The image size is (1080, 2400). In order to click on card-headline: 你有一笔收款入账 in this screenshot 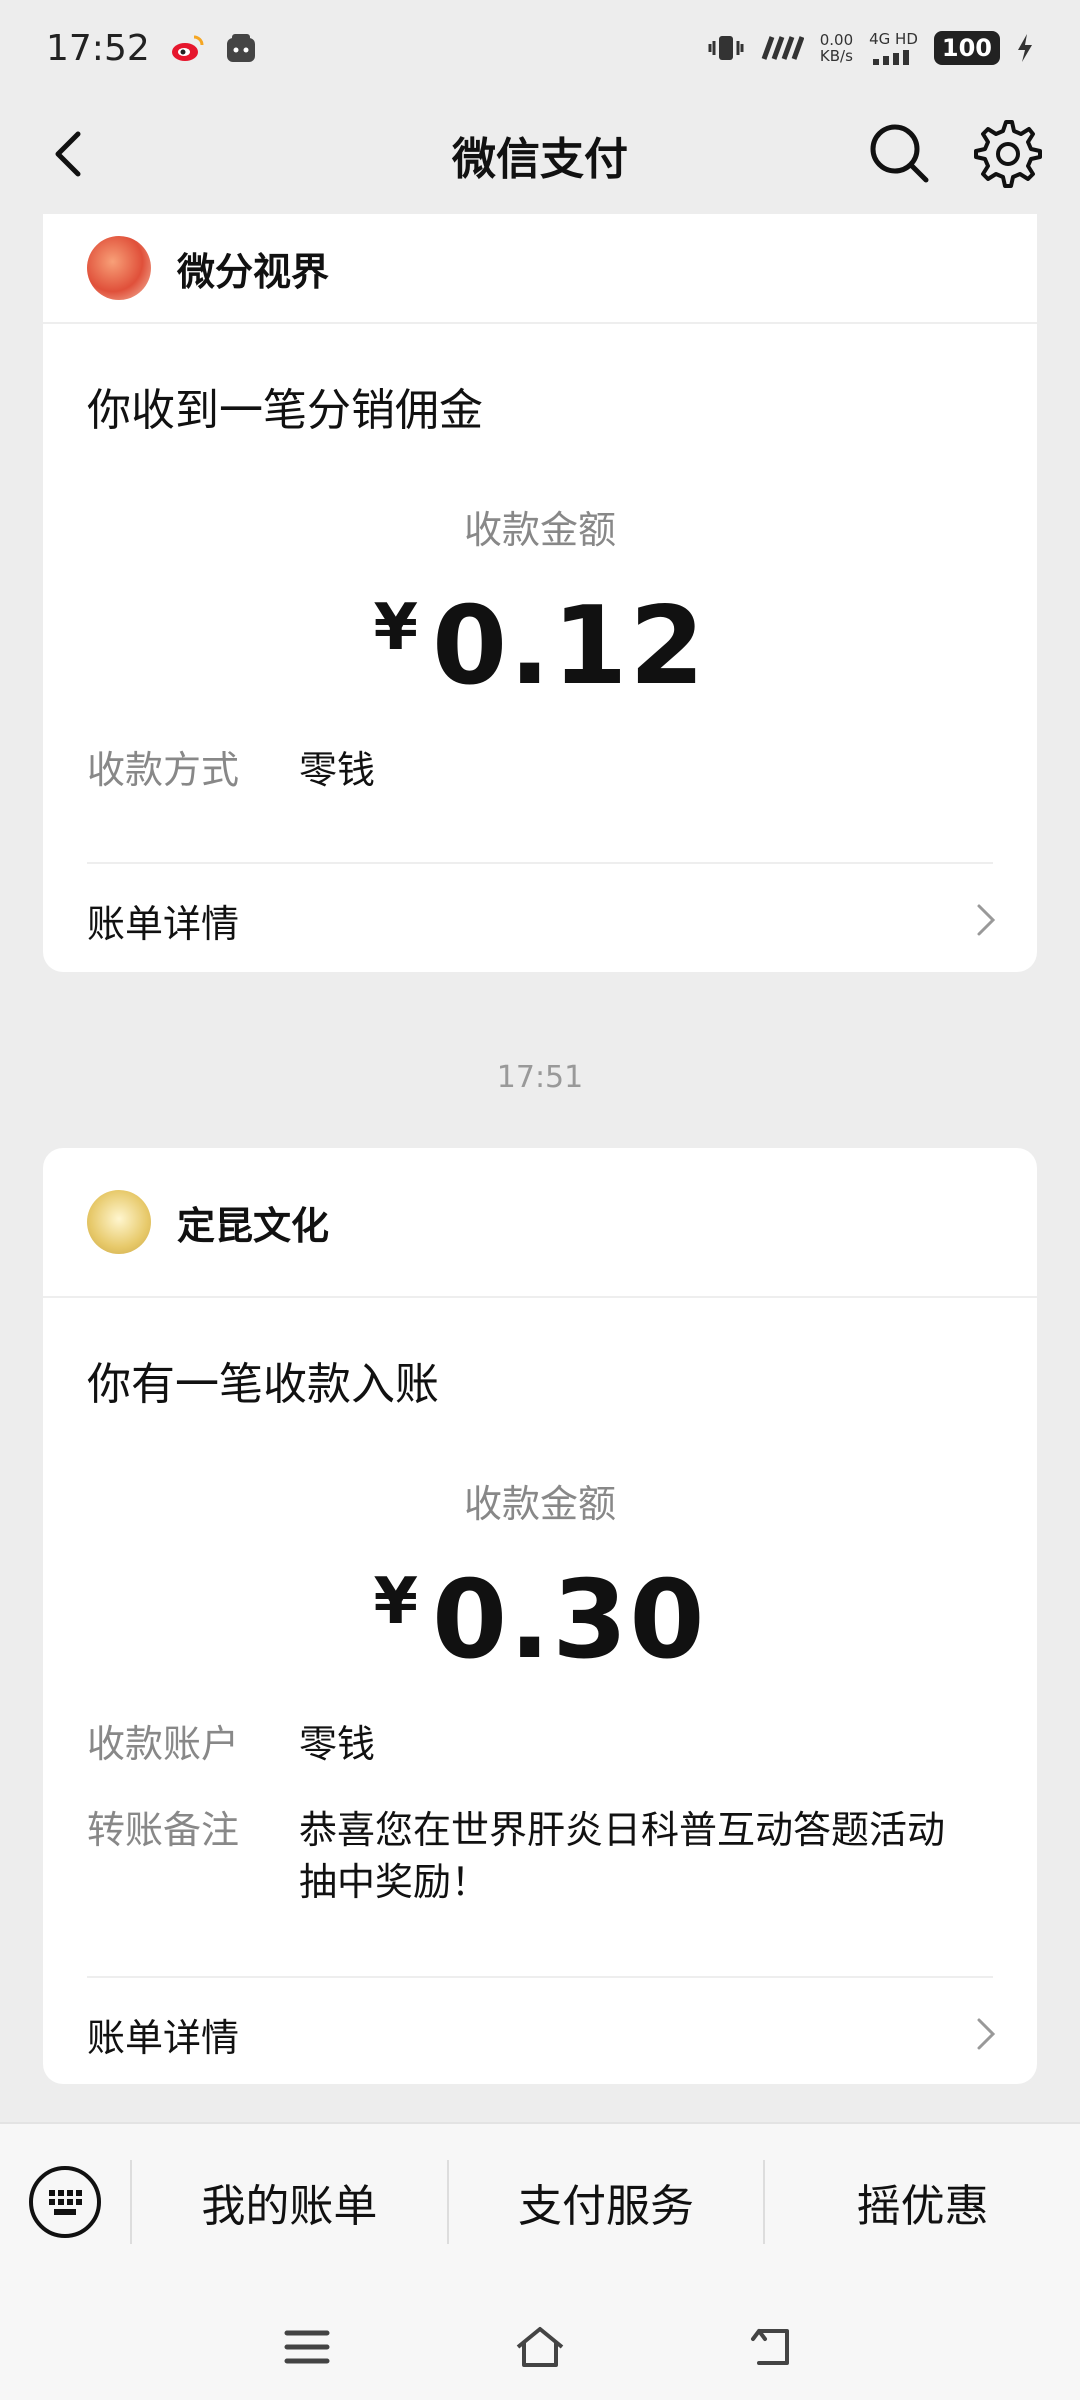, I will do `click(263, 1384)`.